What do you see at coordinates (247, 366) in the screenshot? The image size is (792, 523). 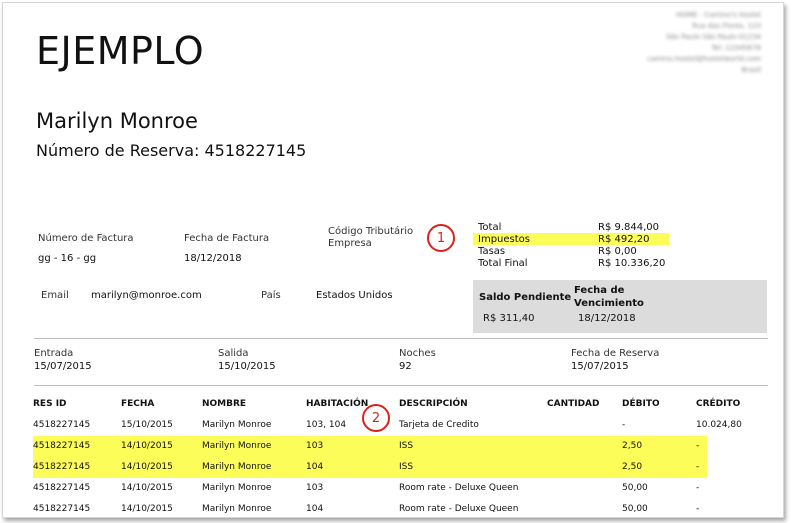 I see `checkout-value: 15/10/2015` at bounding box center [247, 366].